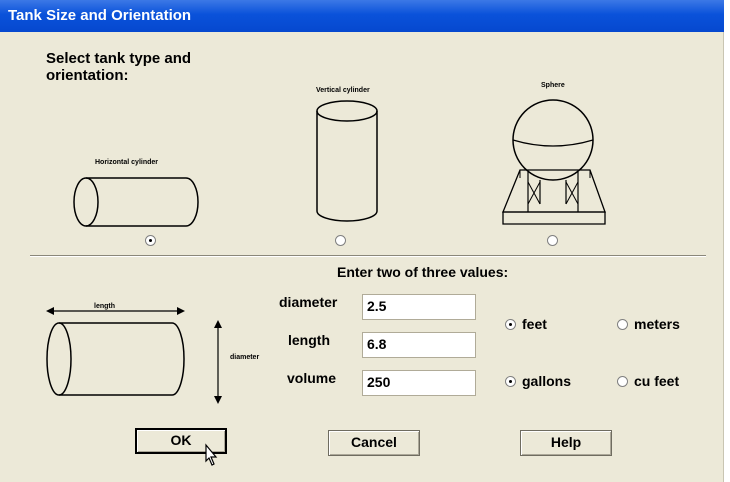 The height and width of the screenshot is (482, 730). I want to click on cu-feet-radio, so click(622, 381).